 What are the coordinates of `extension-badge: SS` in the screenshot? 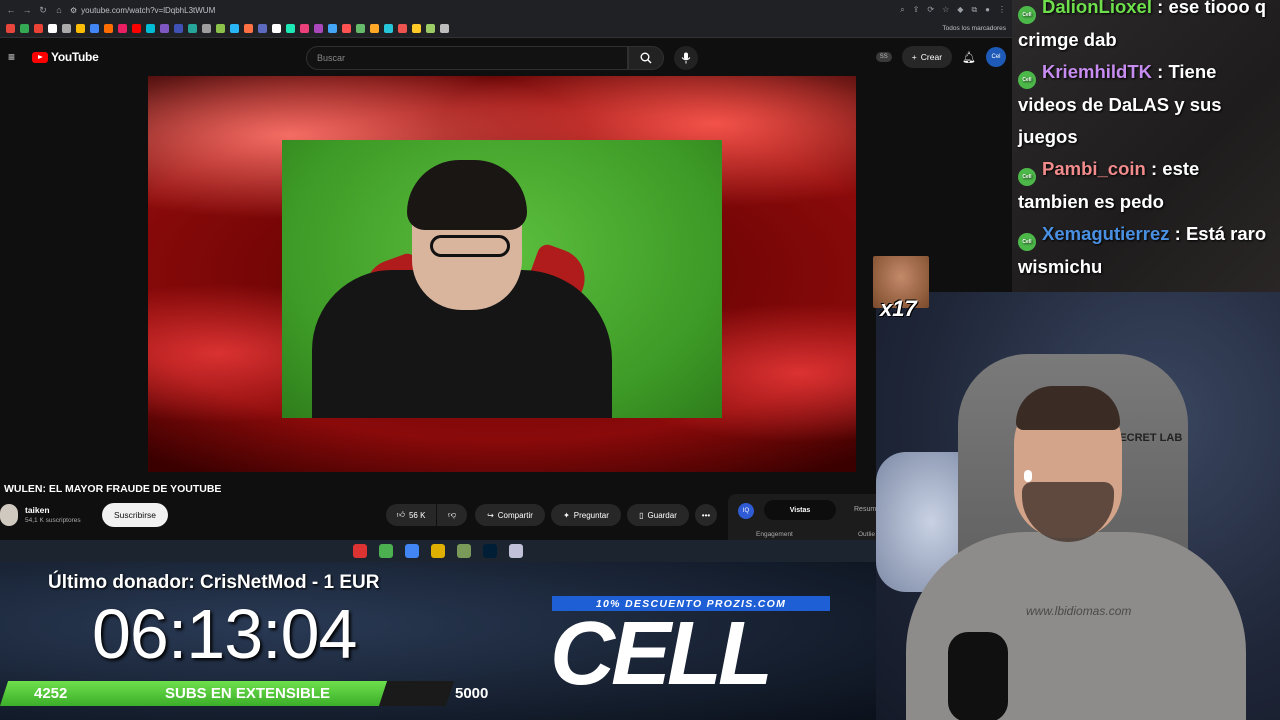 It's located at (883, 57).